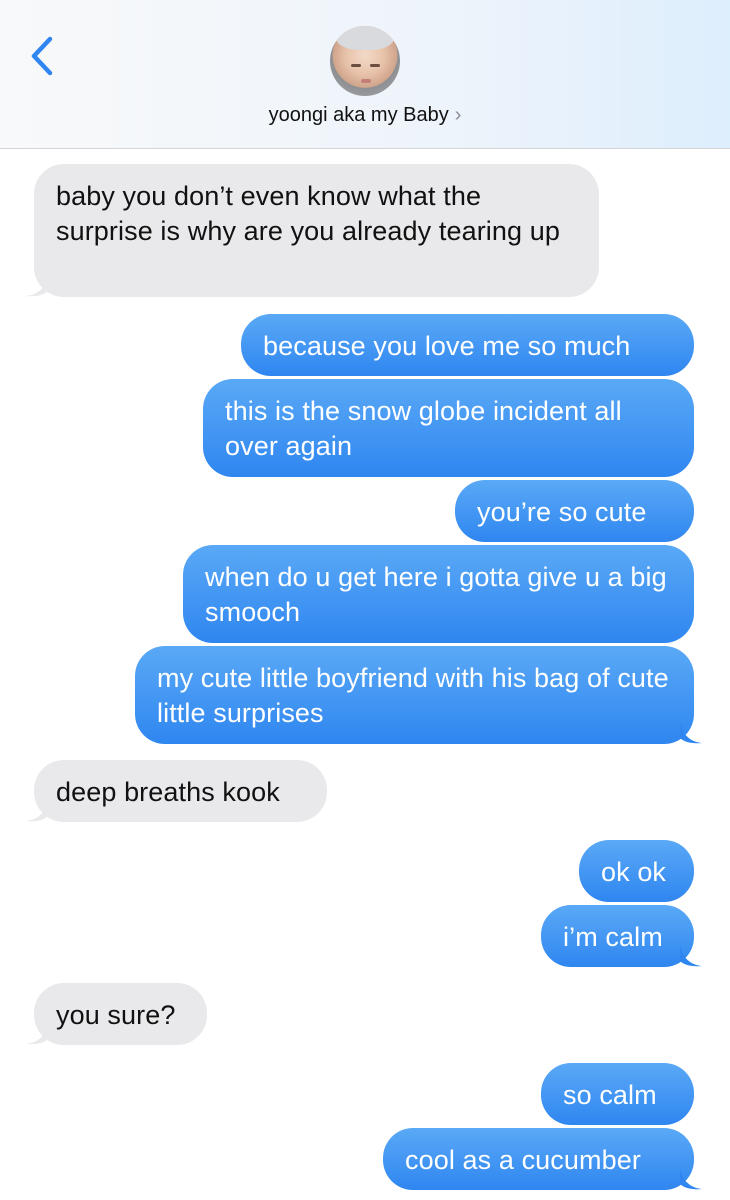 The image size is (730, 1200). I want to click on message-text: deep breaths kook, so click(168, 792).